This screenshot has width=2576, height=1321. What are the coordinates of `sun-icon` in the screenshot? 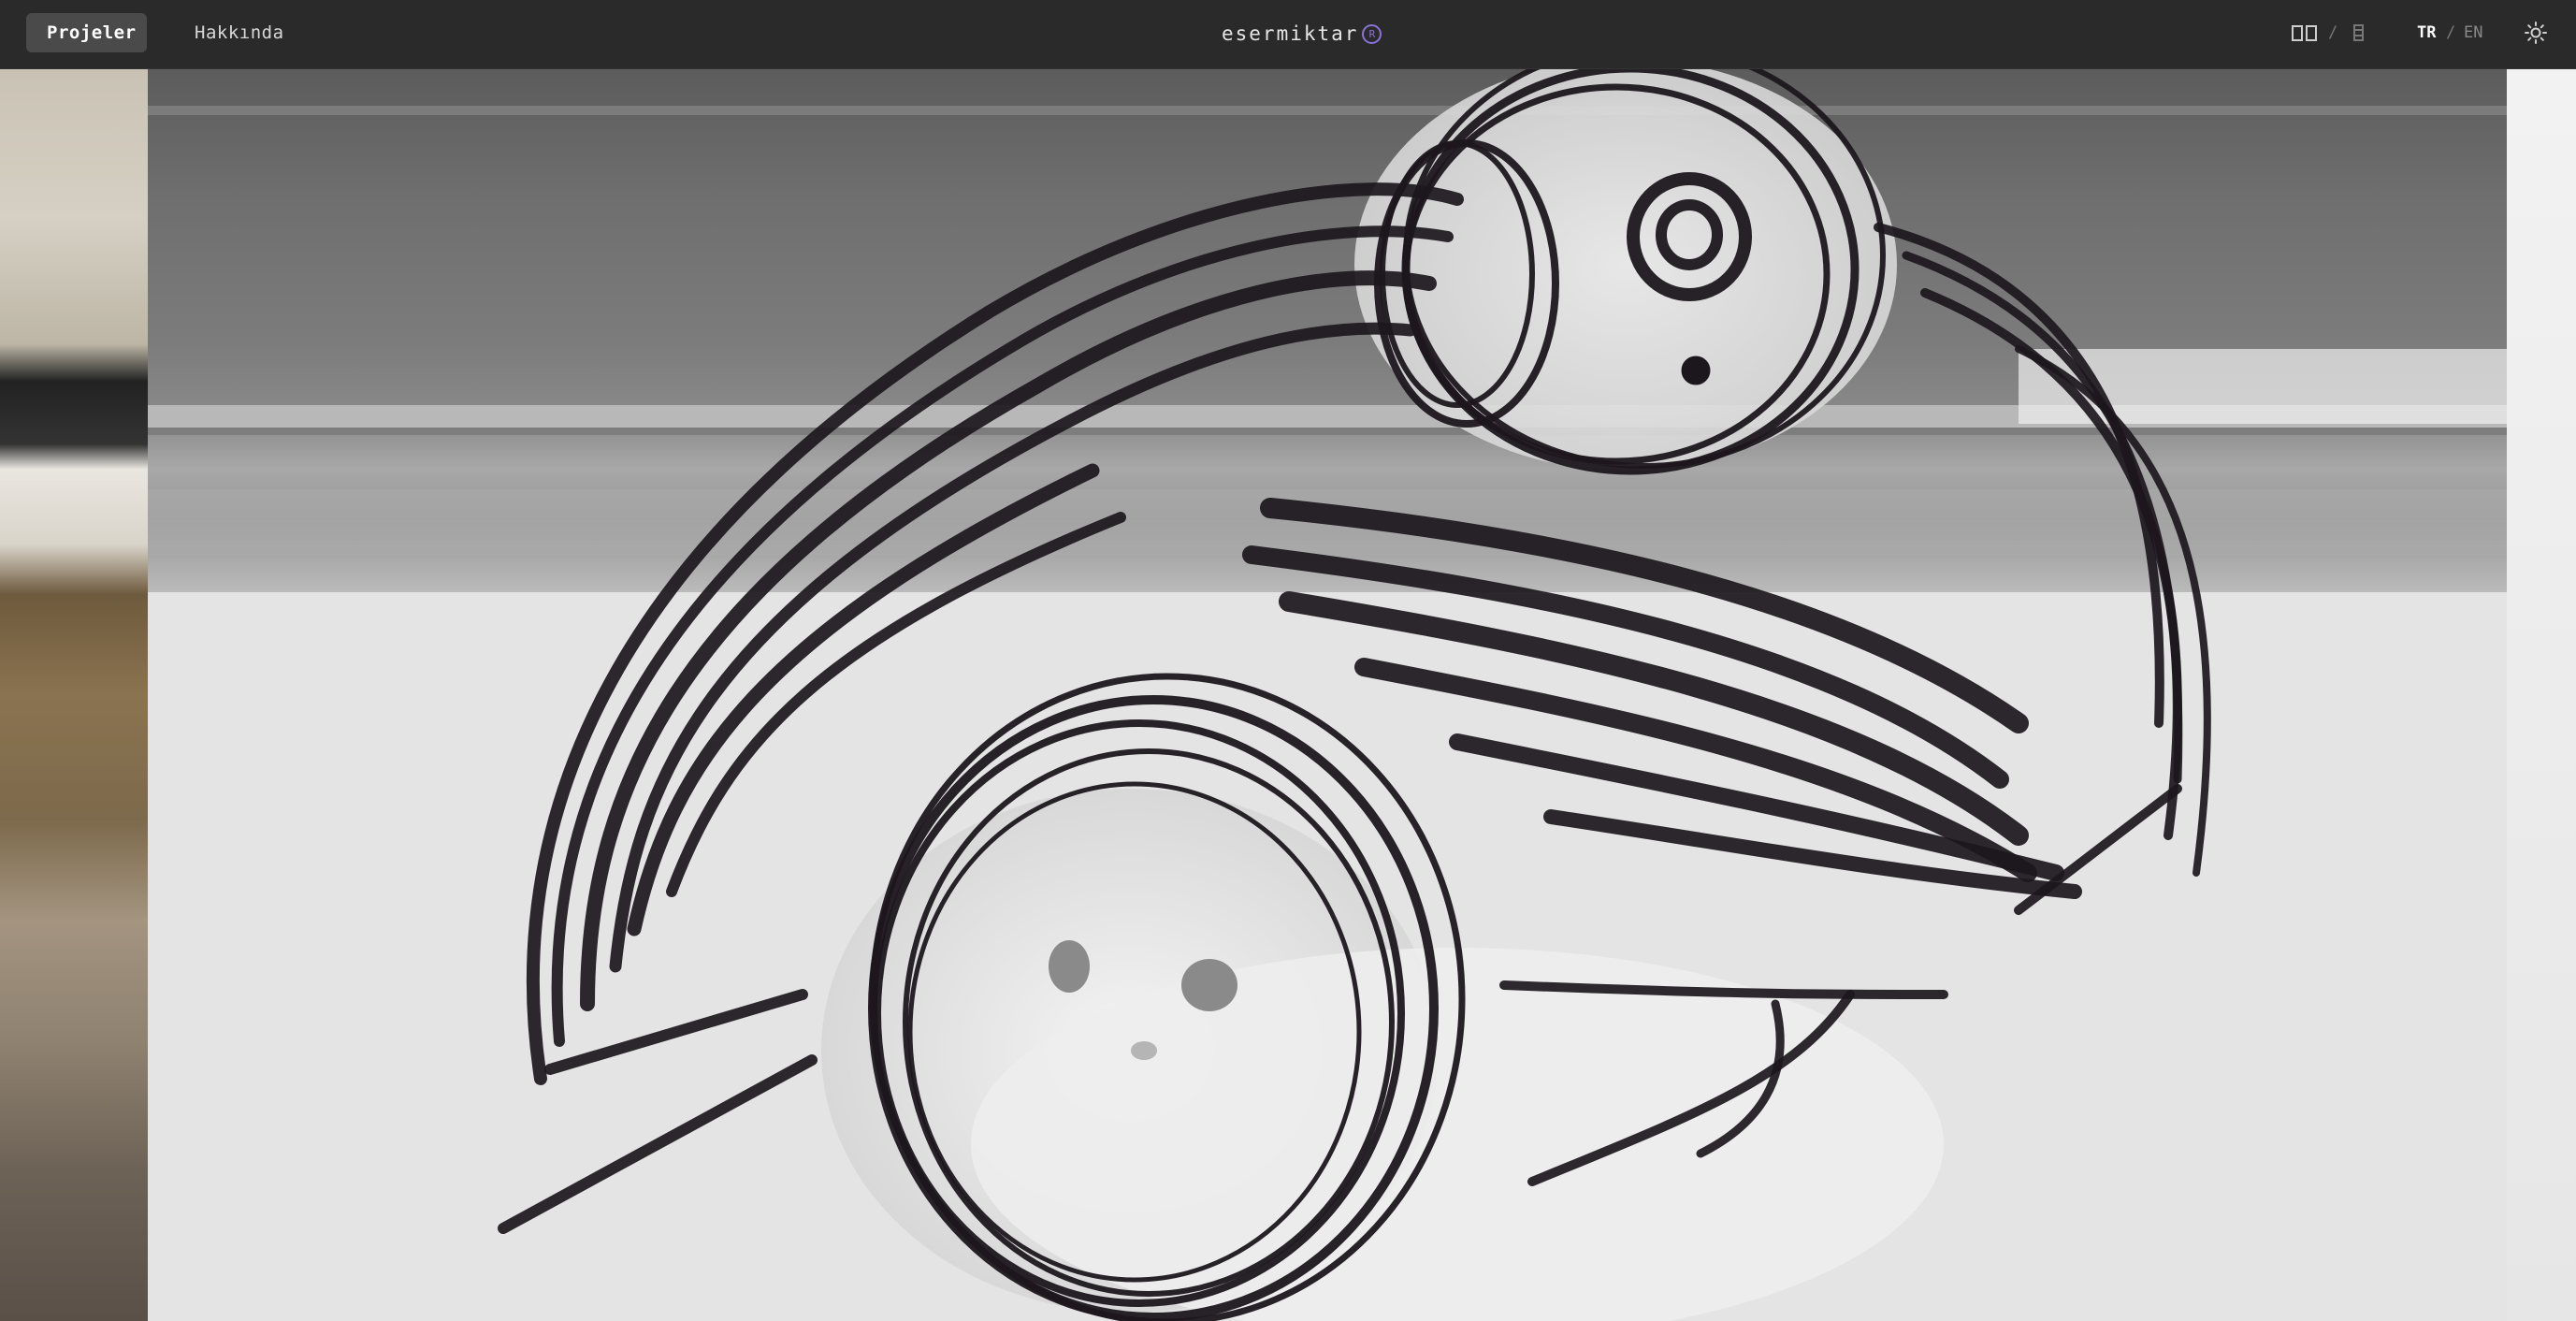 It's located at (2536, 33).